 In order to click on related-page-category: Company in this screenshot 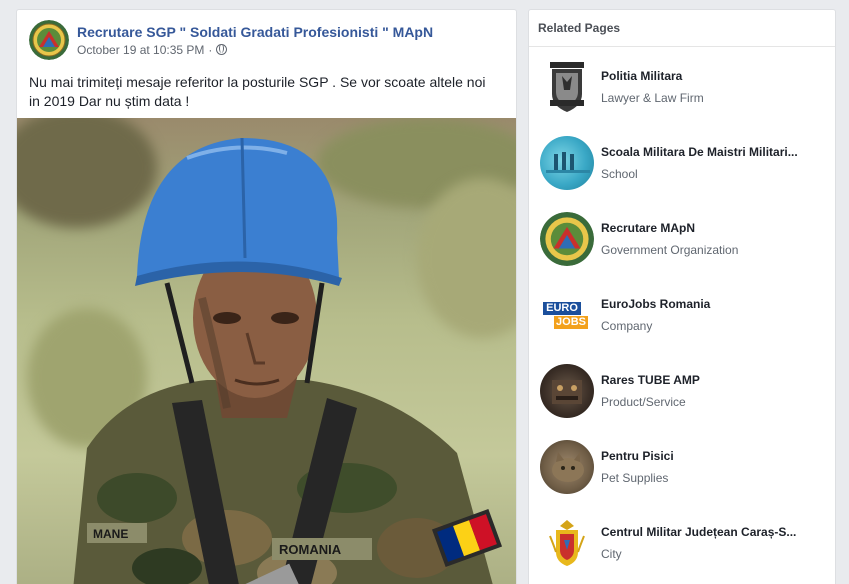, I will do `click(627, 326)`.